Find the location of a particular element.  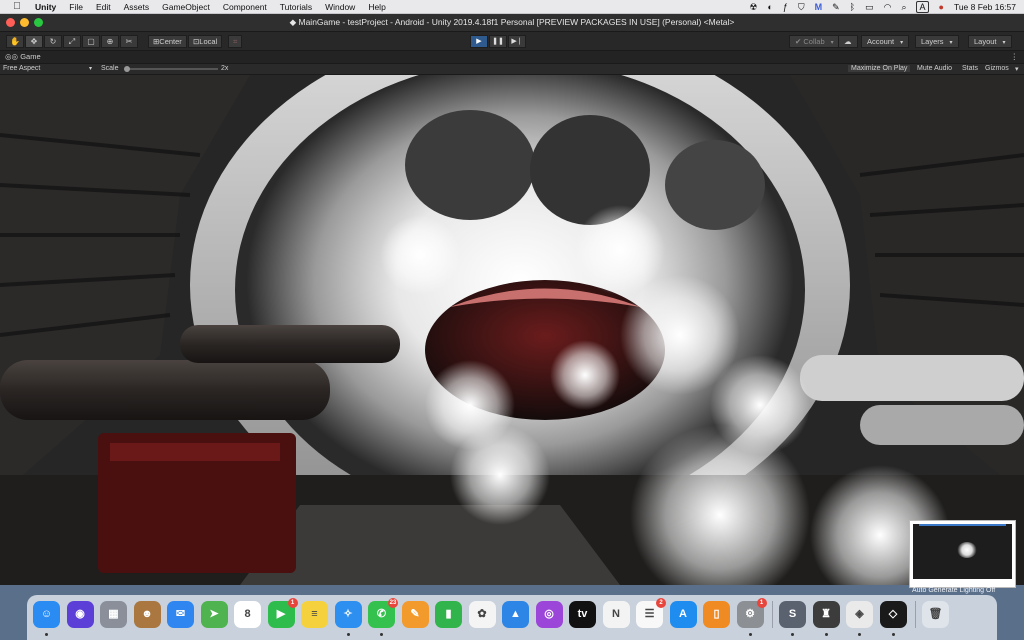

menu-clock: Tue 8 Feb 16:57 is located at coordinates (985, 7).